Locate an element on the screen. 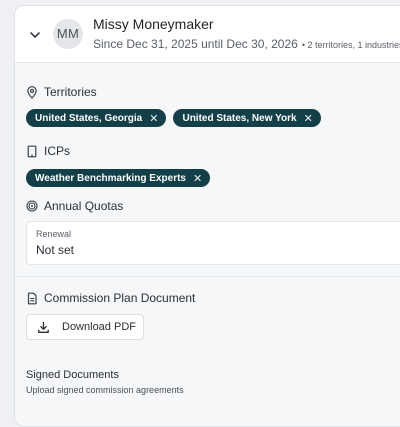 Image resolution: width=400 pixels, height=427 pixels. icp-chip: Weather Benchmarking Experts ✕ is located at coordinates (118, 178).